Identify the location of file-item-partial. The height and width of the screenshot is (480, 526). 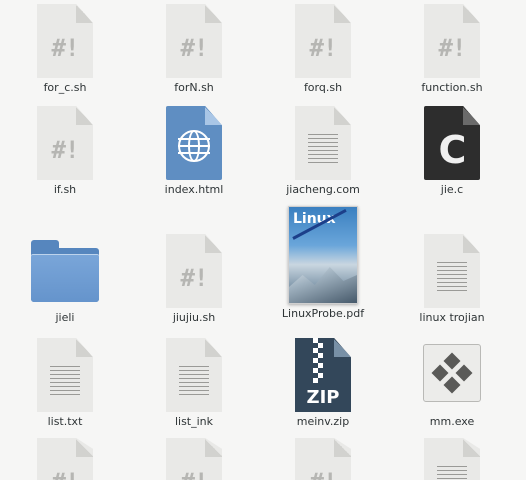
(452, 458).